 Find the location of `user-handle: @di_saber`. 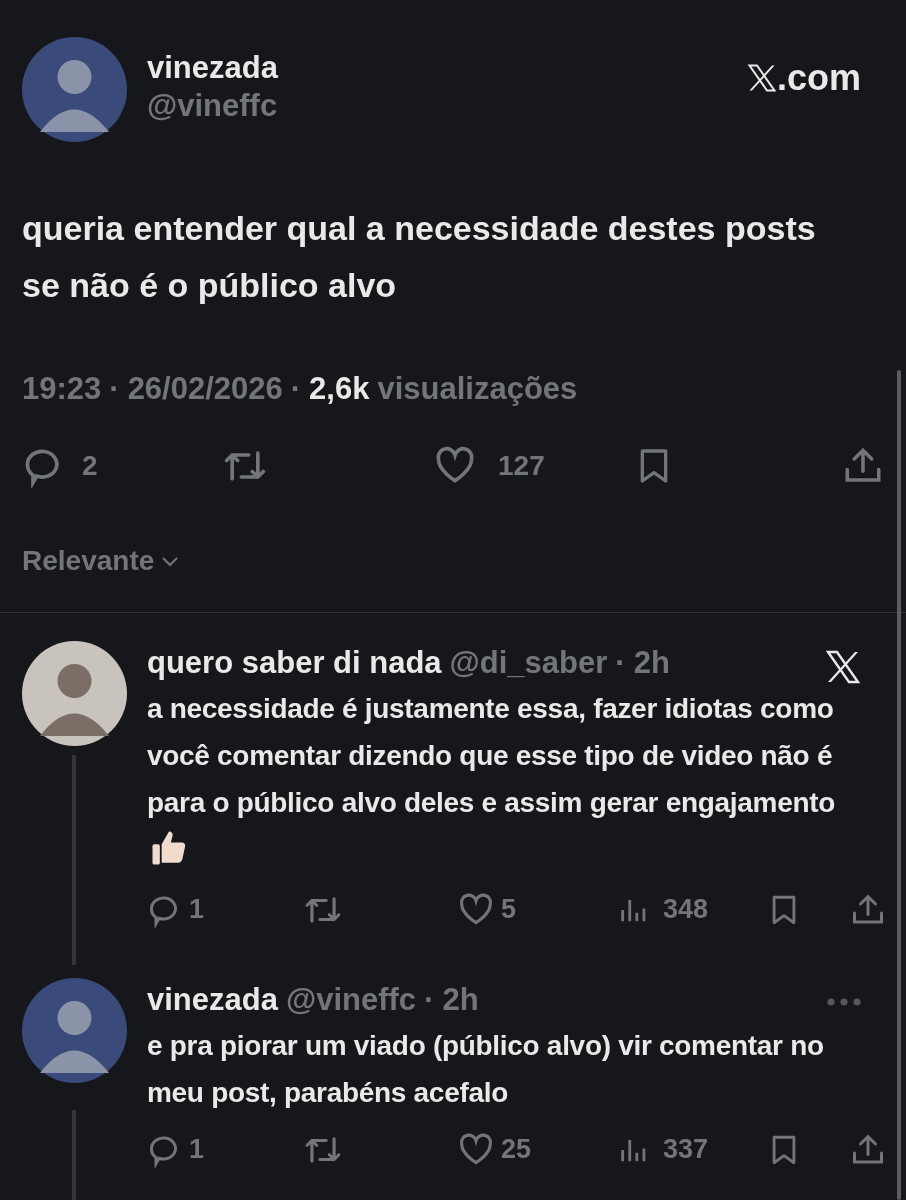

user-handle: @di_saber is located at coordinates (528, 662).